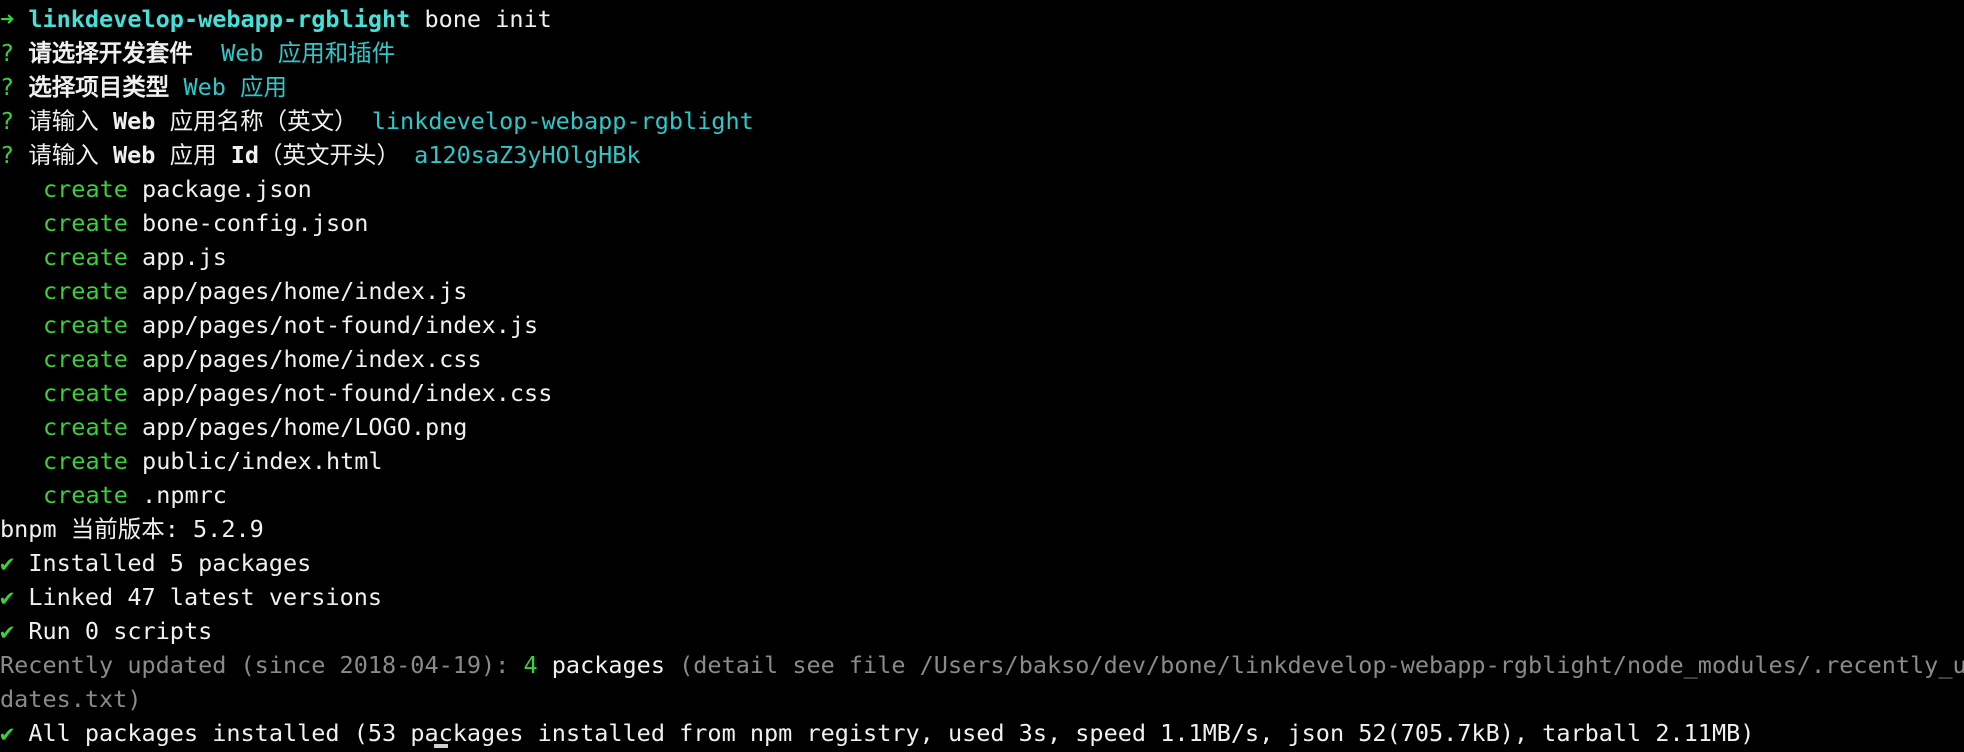  I want to click on created-file-path: app.js, so click(184, 257).